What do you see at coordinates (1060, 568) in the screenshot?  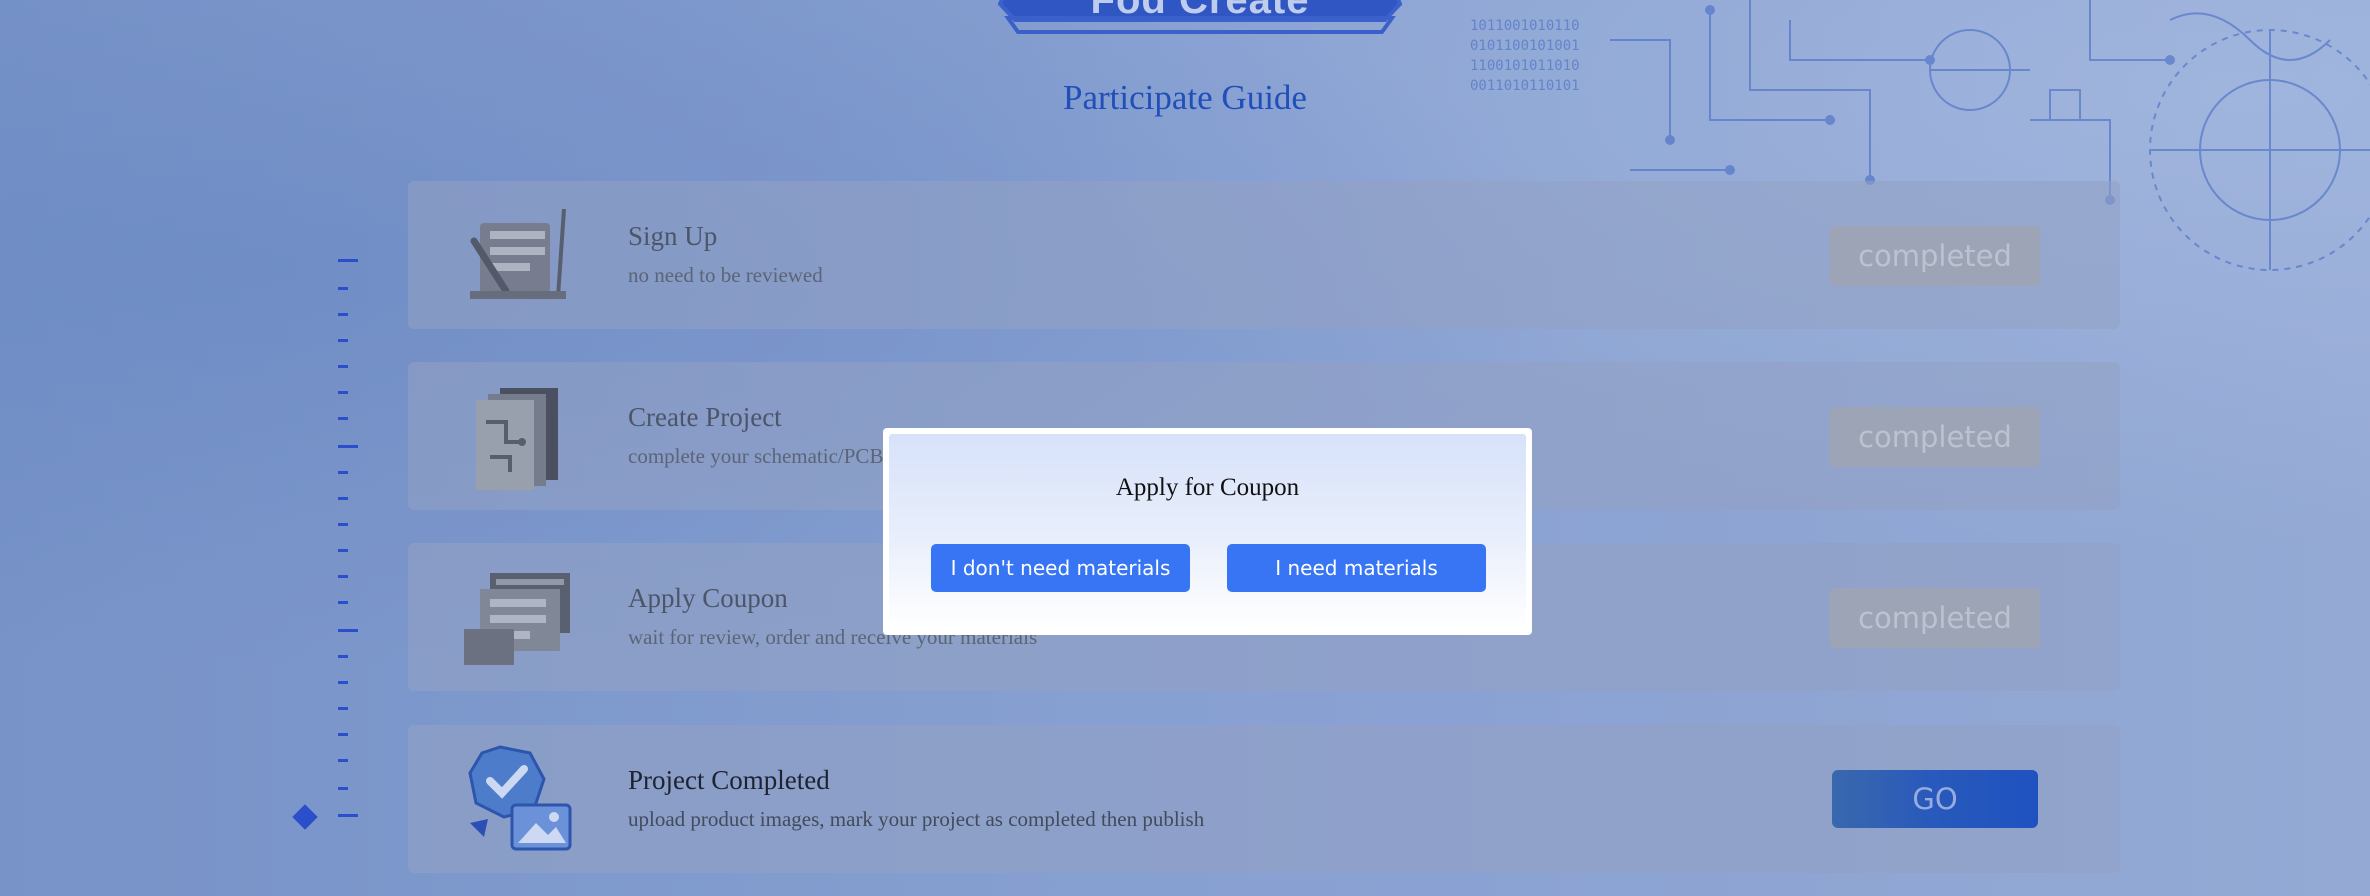 I see `no-materials-button: I don't need materials` at bounding box center [1060, 568].